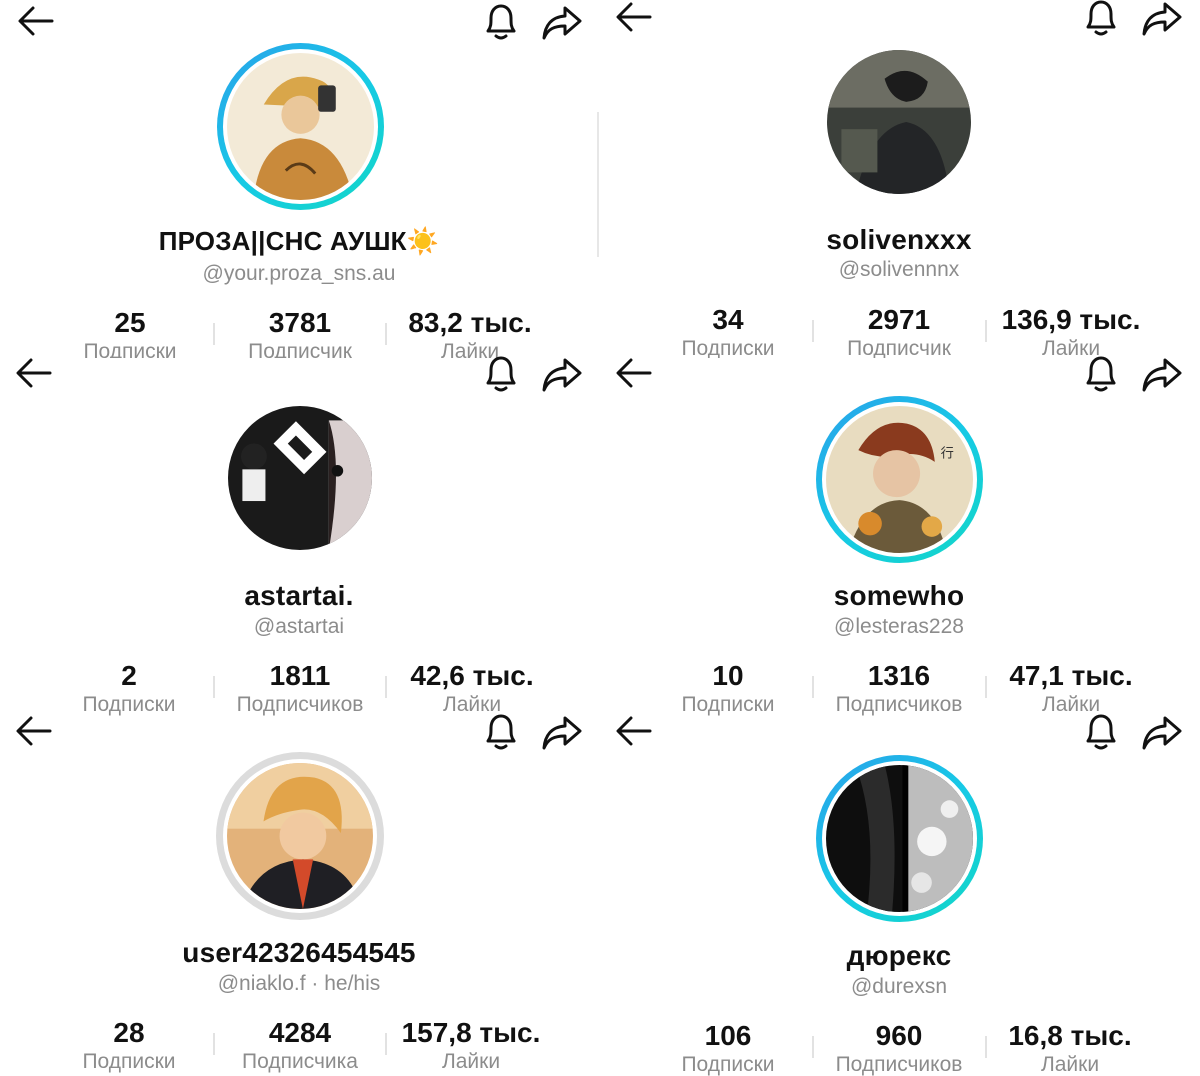 This screenshot has height=1076, width=1200. Describe the element at coordinates (299, 595) in the screenshot. I see `display-name: astartai.` at that location.